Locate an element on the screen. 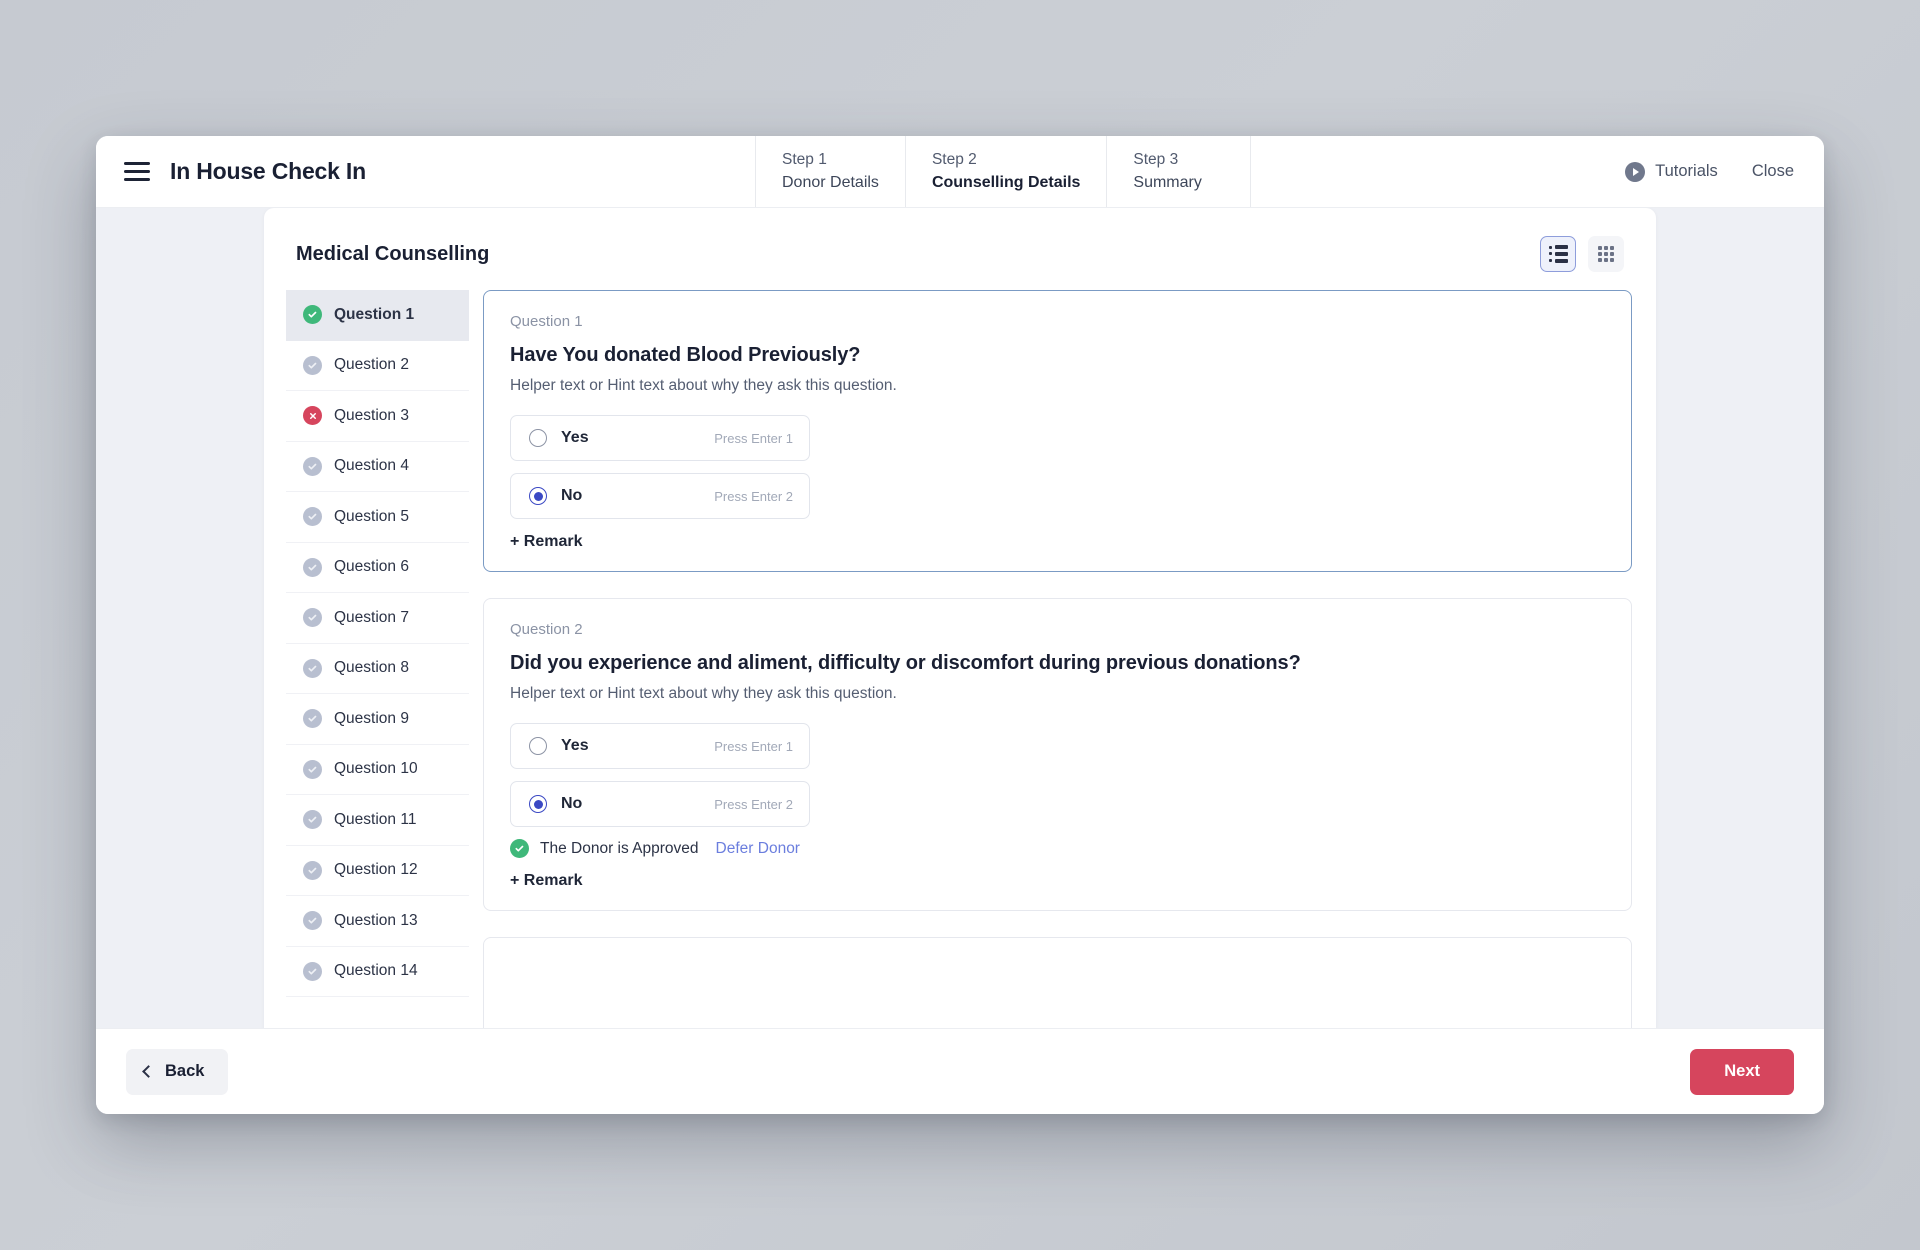 Image resolution: width=1920 pixels, height=1250 pixels. list-view-icon is located at coordinates (1558, 254).